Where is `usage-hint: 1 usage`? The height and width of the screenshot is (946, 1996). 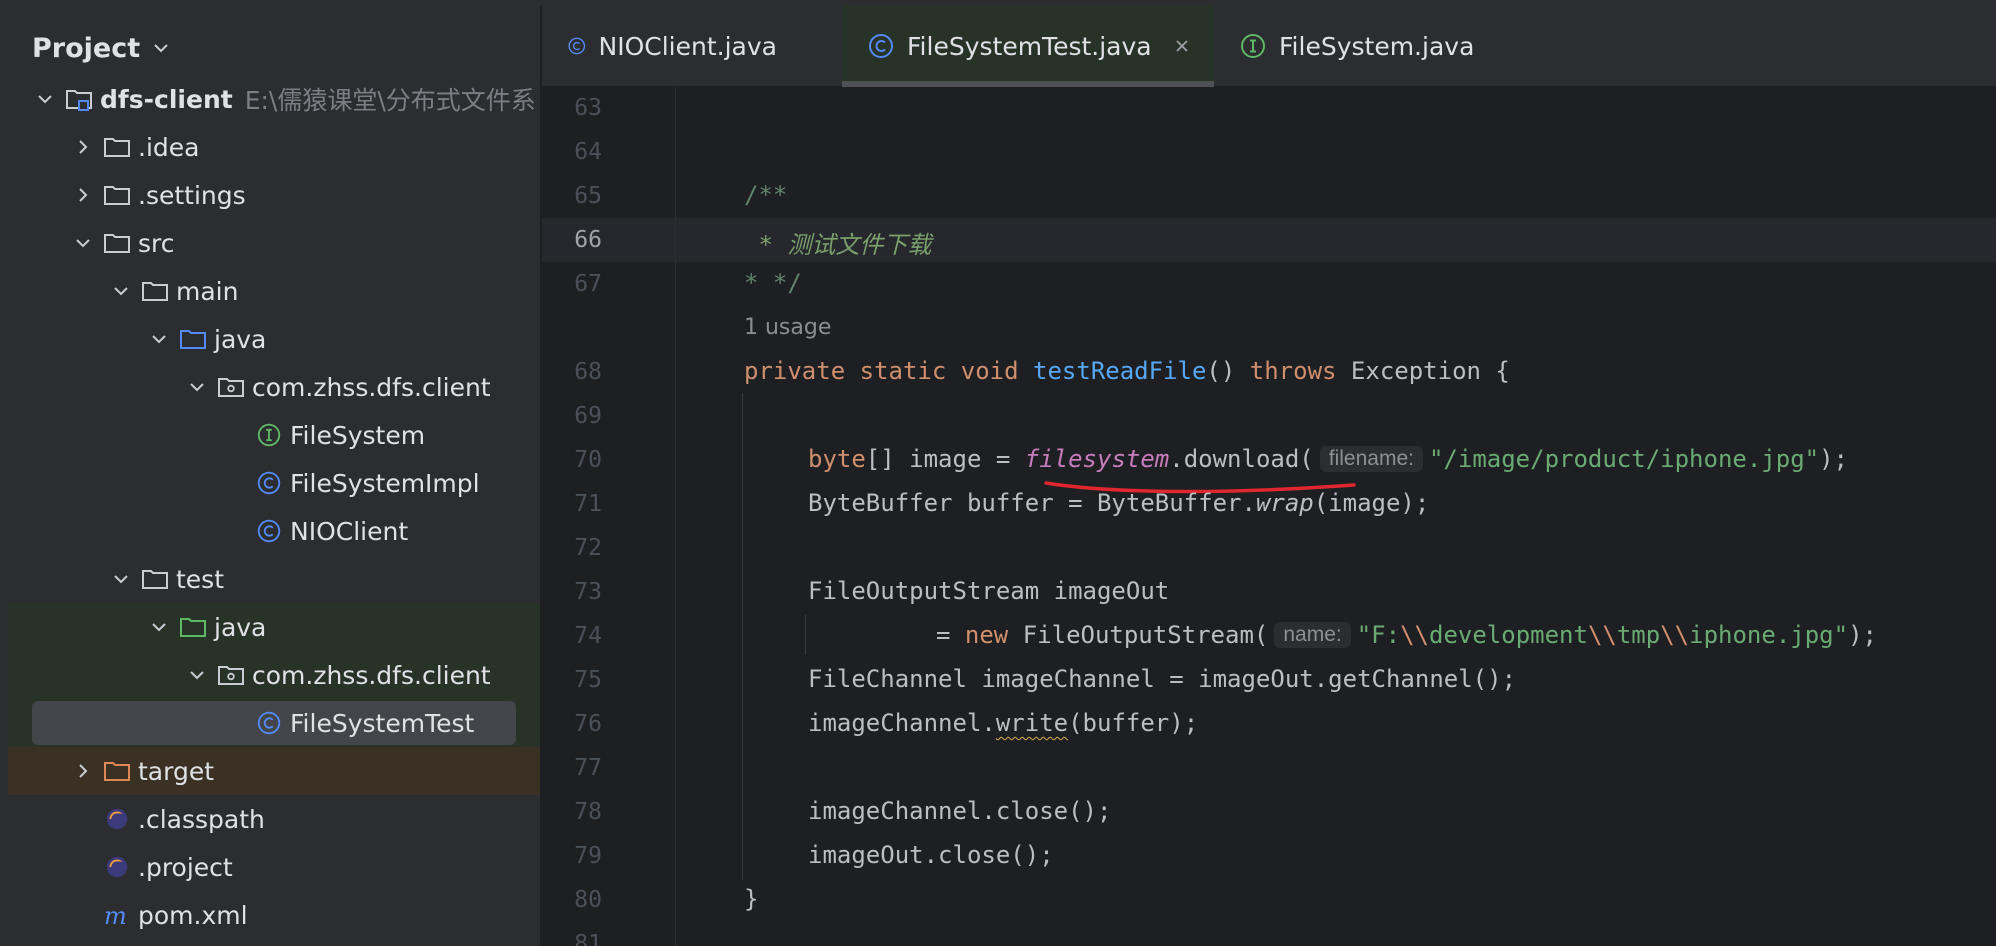 usage-hint: 1 usage is located at coordinates (787, 327).